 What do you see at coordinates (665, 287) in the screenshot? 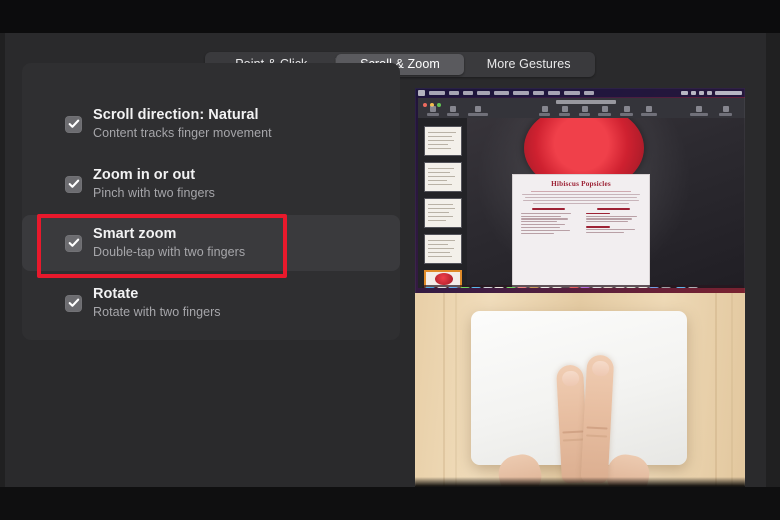
I see `dock-icon-system-settings` at bounding box center [665, 287].